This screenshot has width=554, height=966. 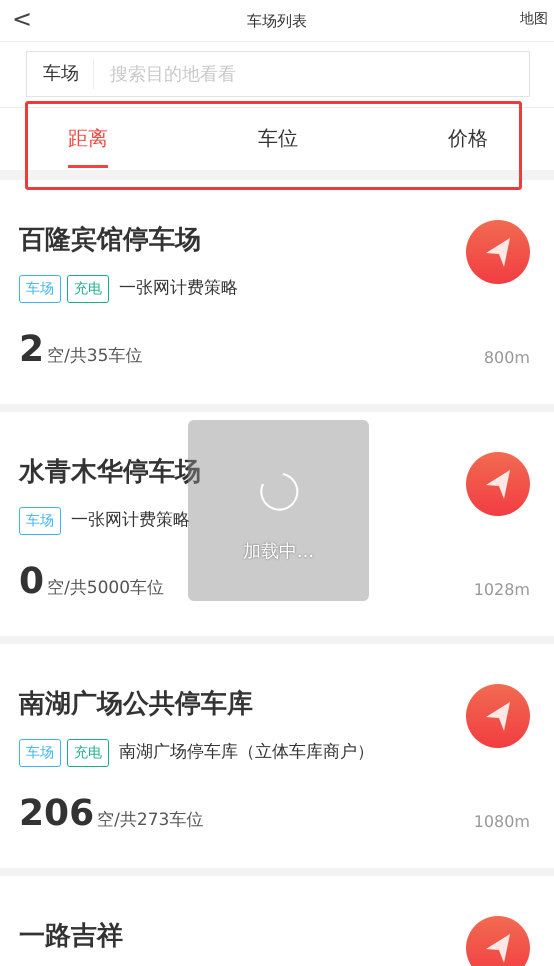 What do you see at coordinates (277, 921) in the screenshot?
I see `parking-card: 一路吉祥` at bounding box center [277, 921].